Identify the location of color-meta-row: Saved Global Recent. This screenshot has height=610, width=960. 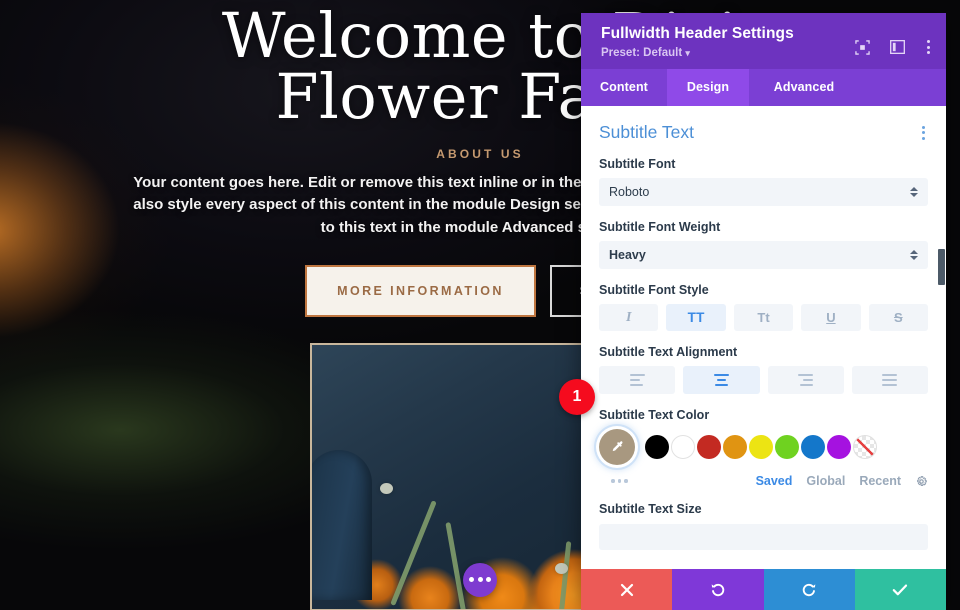
(763, 481).